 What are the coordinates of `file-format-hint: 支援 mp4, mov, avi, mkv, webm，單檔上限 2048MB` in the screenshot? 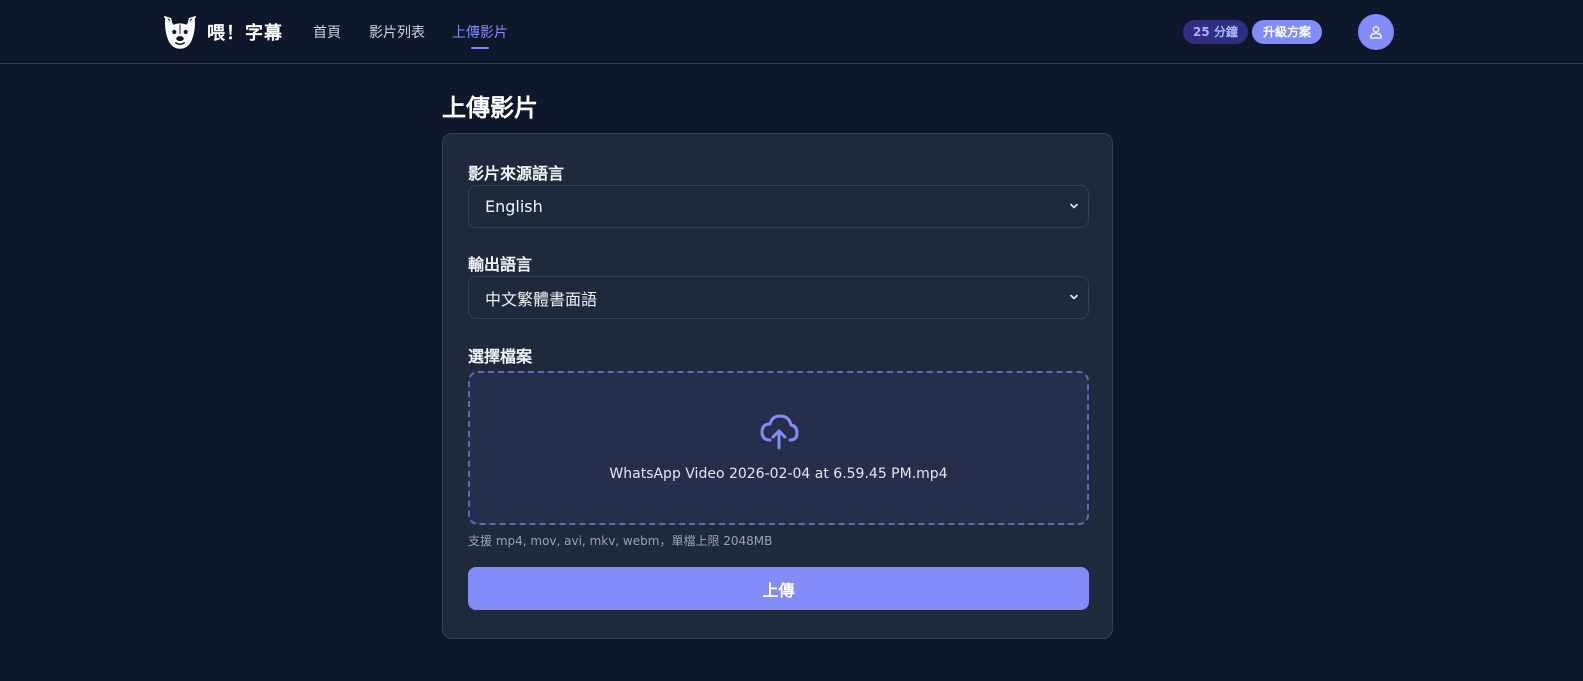 It's located at (620, 541).